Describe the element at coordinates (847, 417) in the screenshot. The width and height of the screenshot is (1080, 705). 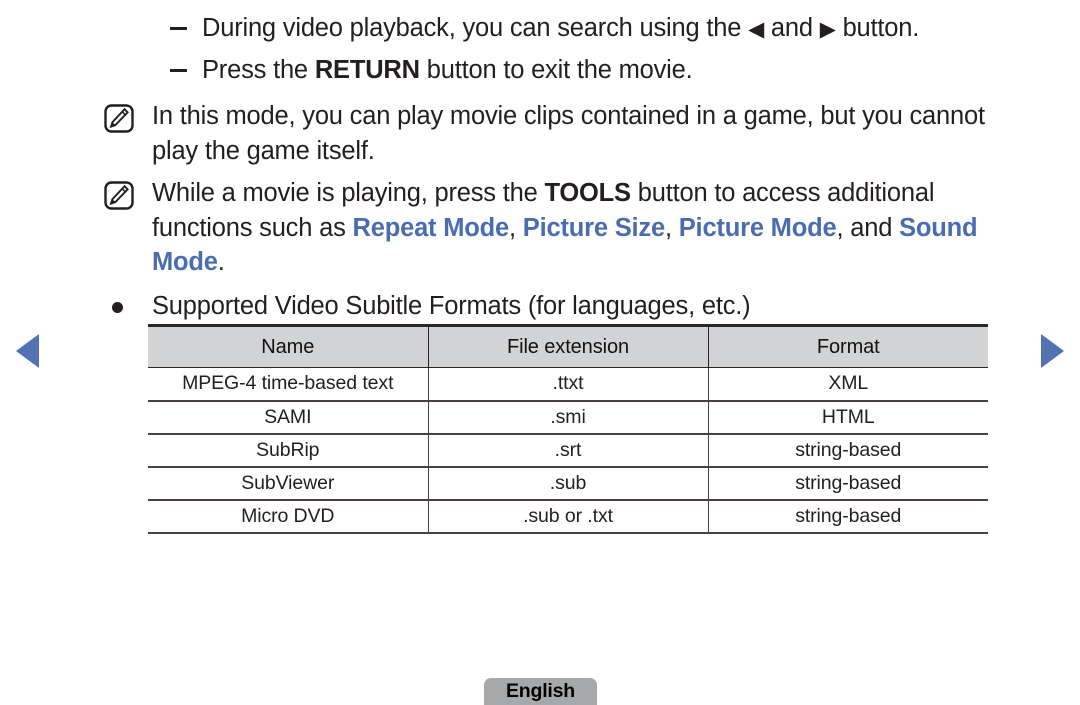
I see `cell-format: HTML` at that location.